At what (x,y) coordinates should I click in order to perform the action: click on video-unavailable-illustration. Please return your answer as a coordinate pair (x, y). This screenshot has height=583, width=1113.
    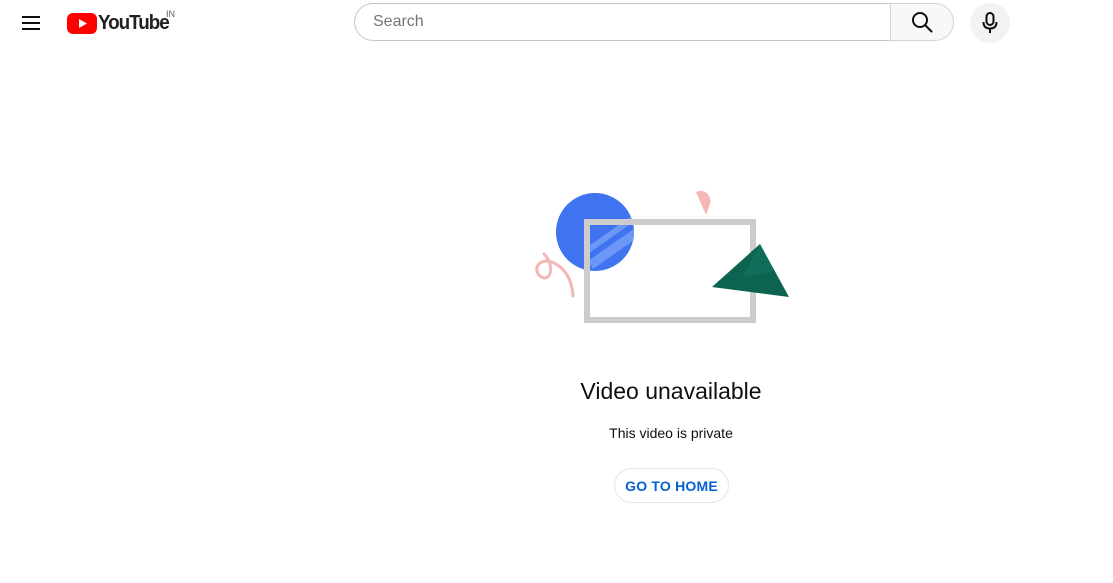
    Looking at the image, I should click on (662, 256).